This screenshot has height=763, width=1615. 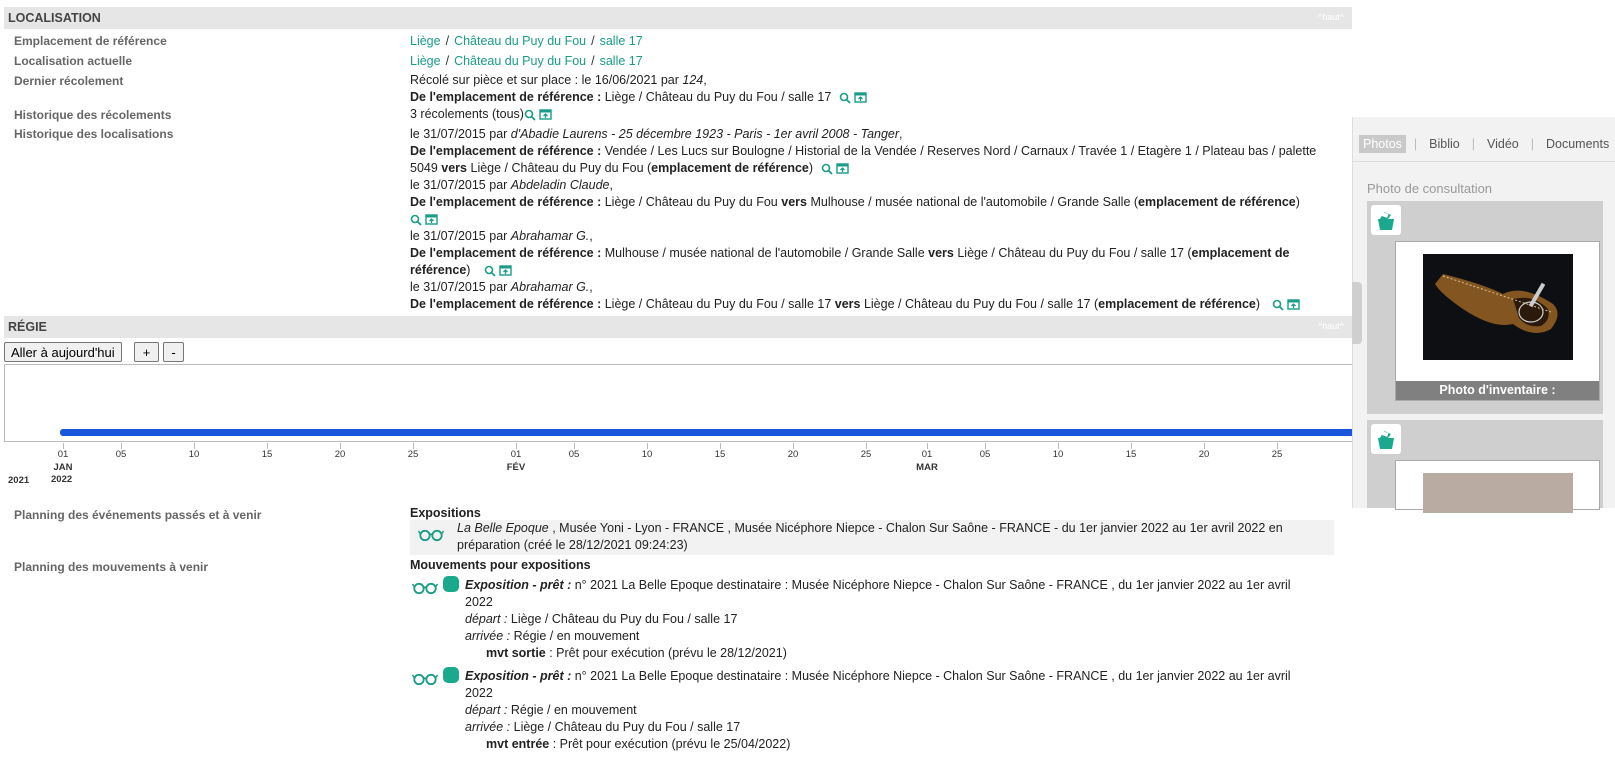 I want to click on history-entry: le 31/07/2015 par Abdeladin Claude,, so click(x=511, y=185).